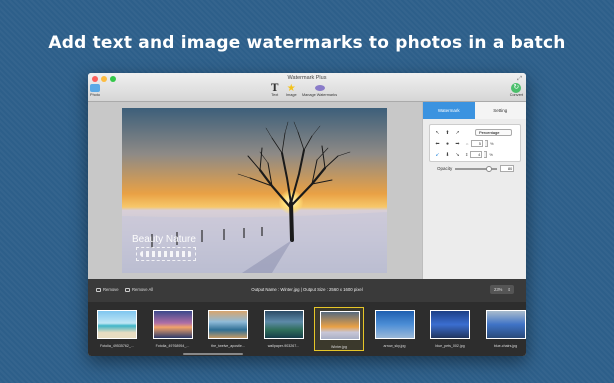 The width and height of the screenshot is (614, 383). I want to click on watermark-icon, so click(319, 88).